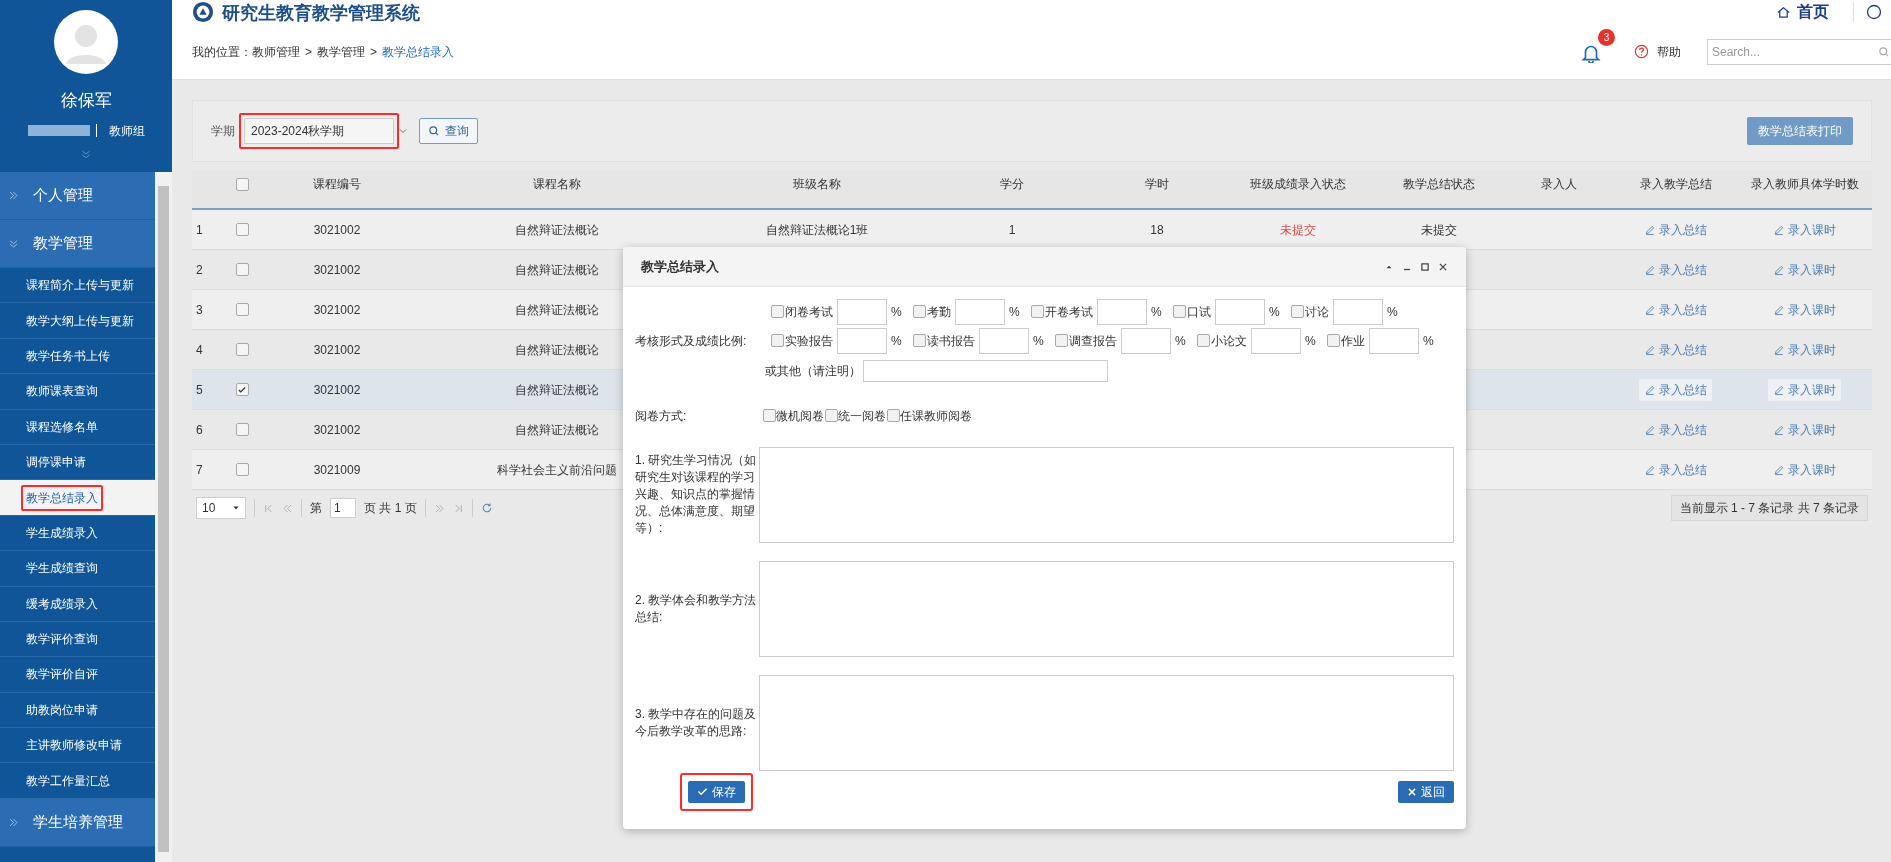 Image resolution: width=1891 pixels, height=862 pixels. Describe the element at coordinates (1606, 37) in the screenshot. I see `notification-badge: 3` at that location.